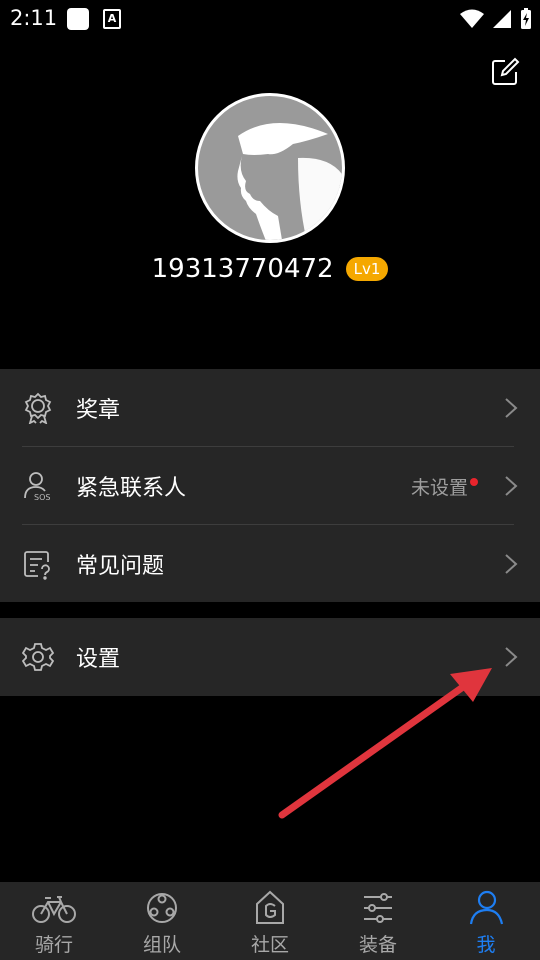  I want to click on tab-team: 组队, so click(162, 921).